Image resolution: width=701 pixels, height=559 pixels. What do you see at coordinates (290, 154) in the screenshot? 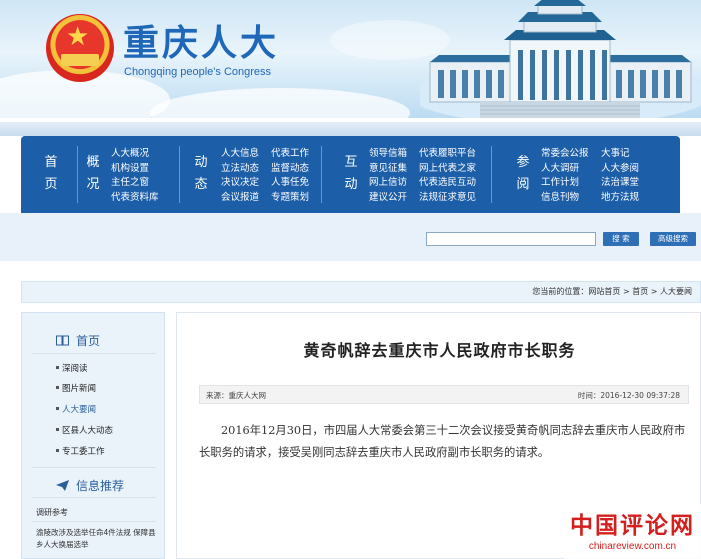
I see `nav-item-daibiao-gongzuo: 代表工作` at bounding box center [290, 154].